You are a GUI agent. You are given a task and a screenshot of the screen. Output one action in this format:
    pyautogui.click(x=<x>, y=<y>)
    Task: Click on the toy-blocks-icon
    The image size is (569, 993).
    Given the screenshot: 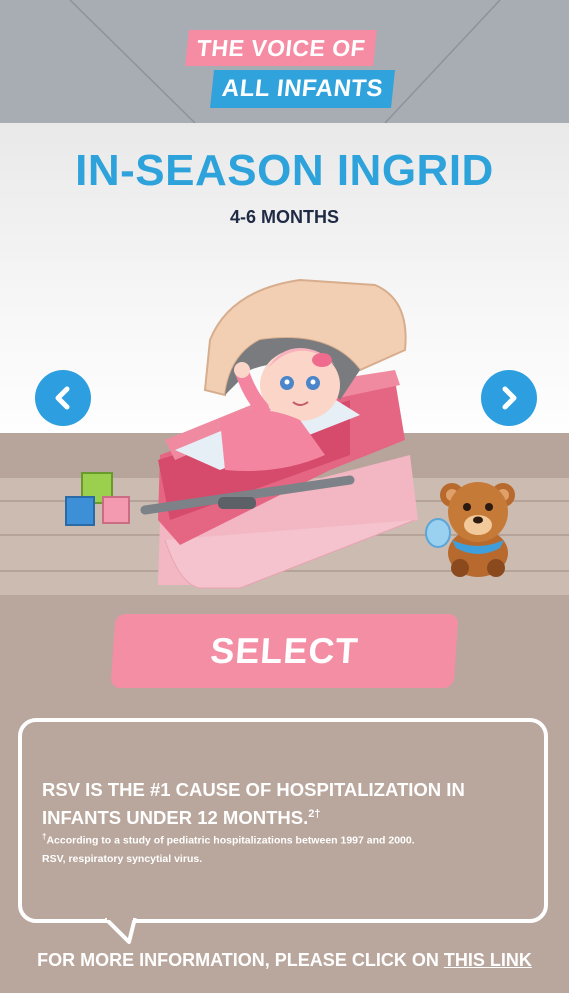 What is the action you would take?
    pyautogui.click(x=97, y=499)
    